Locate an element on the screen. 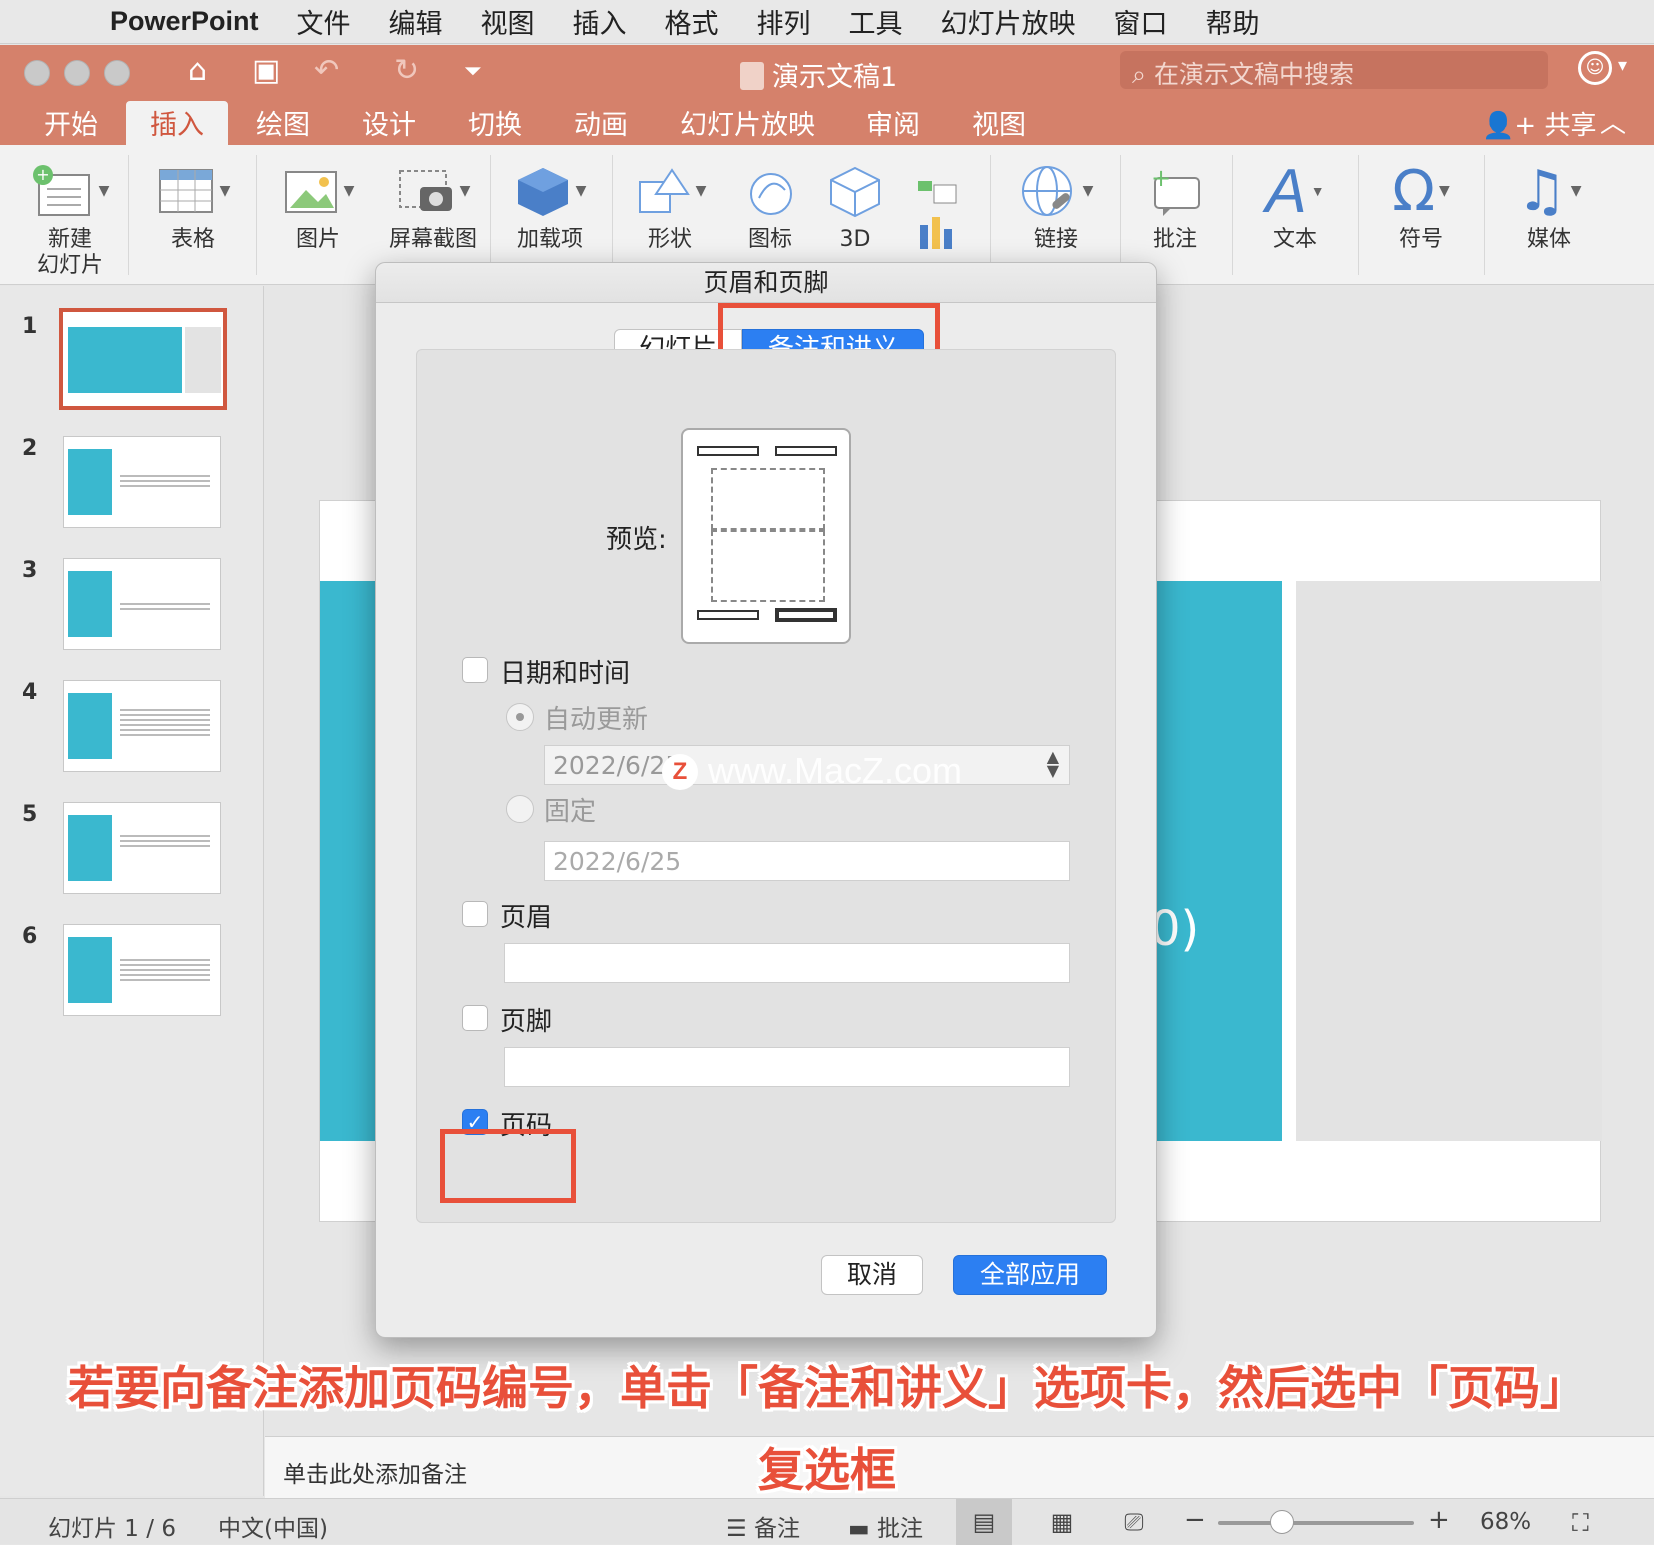  select-arrows-icon: ▲ ▼ is located at coordinates (1052, 763).